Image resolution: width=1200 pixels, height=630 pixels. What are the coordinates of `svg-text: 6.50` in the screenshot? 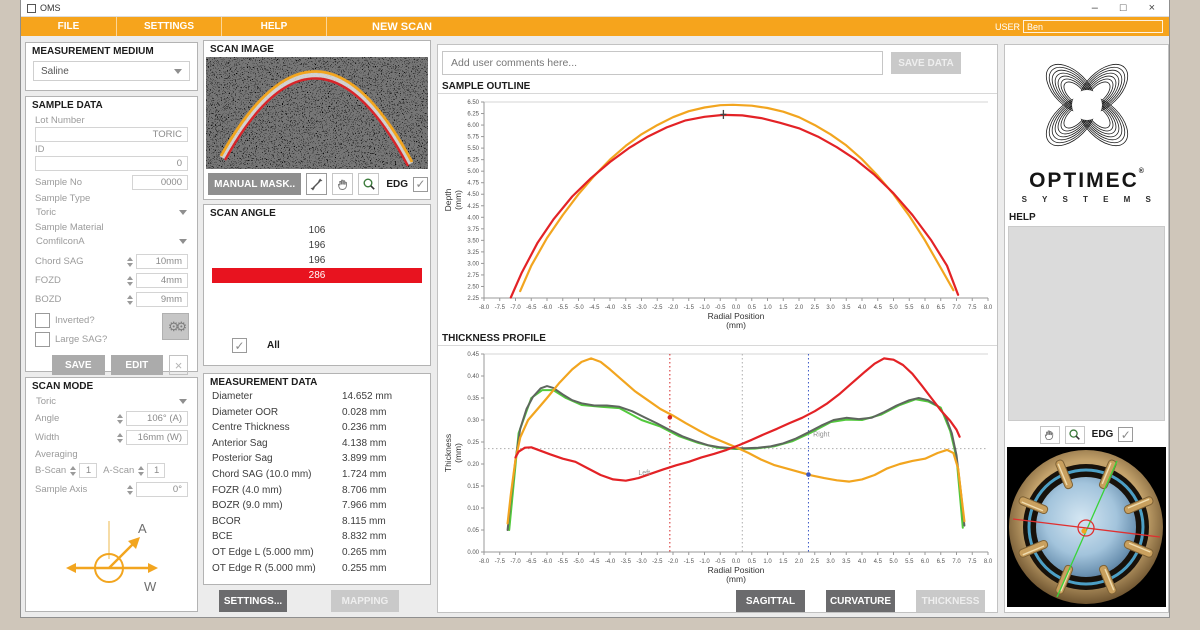 It's located at (473, 103).